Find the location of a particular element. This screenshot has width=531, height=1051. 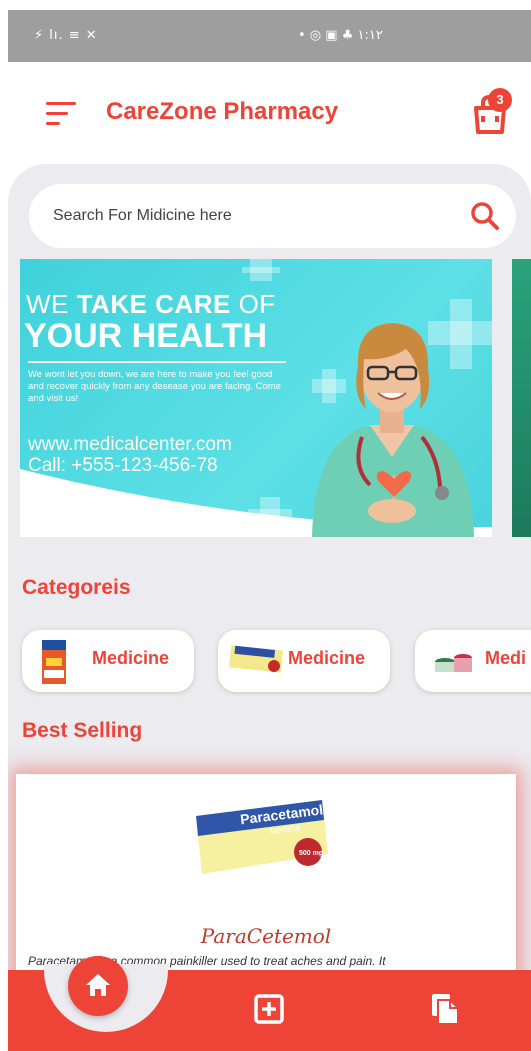

paracetamol-box-image is located at coordinates (256, 659).